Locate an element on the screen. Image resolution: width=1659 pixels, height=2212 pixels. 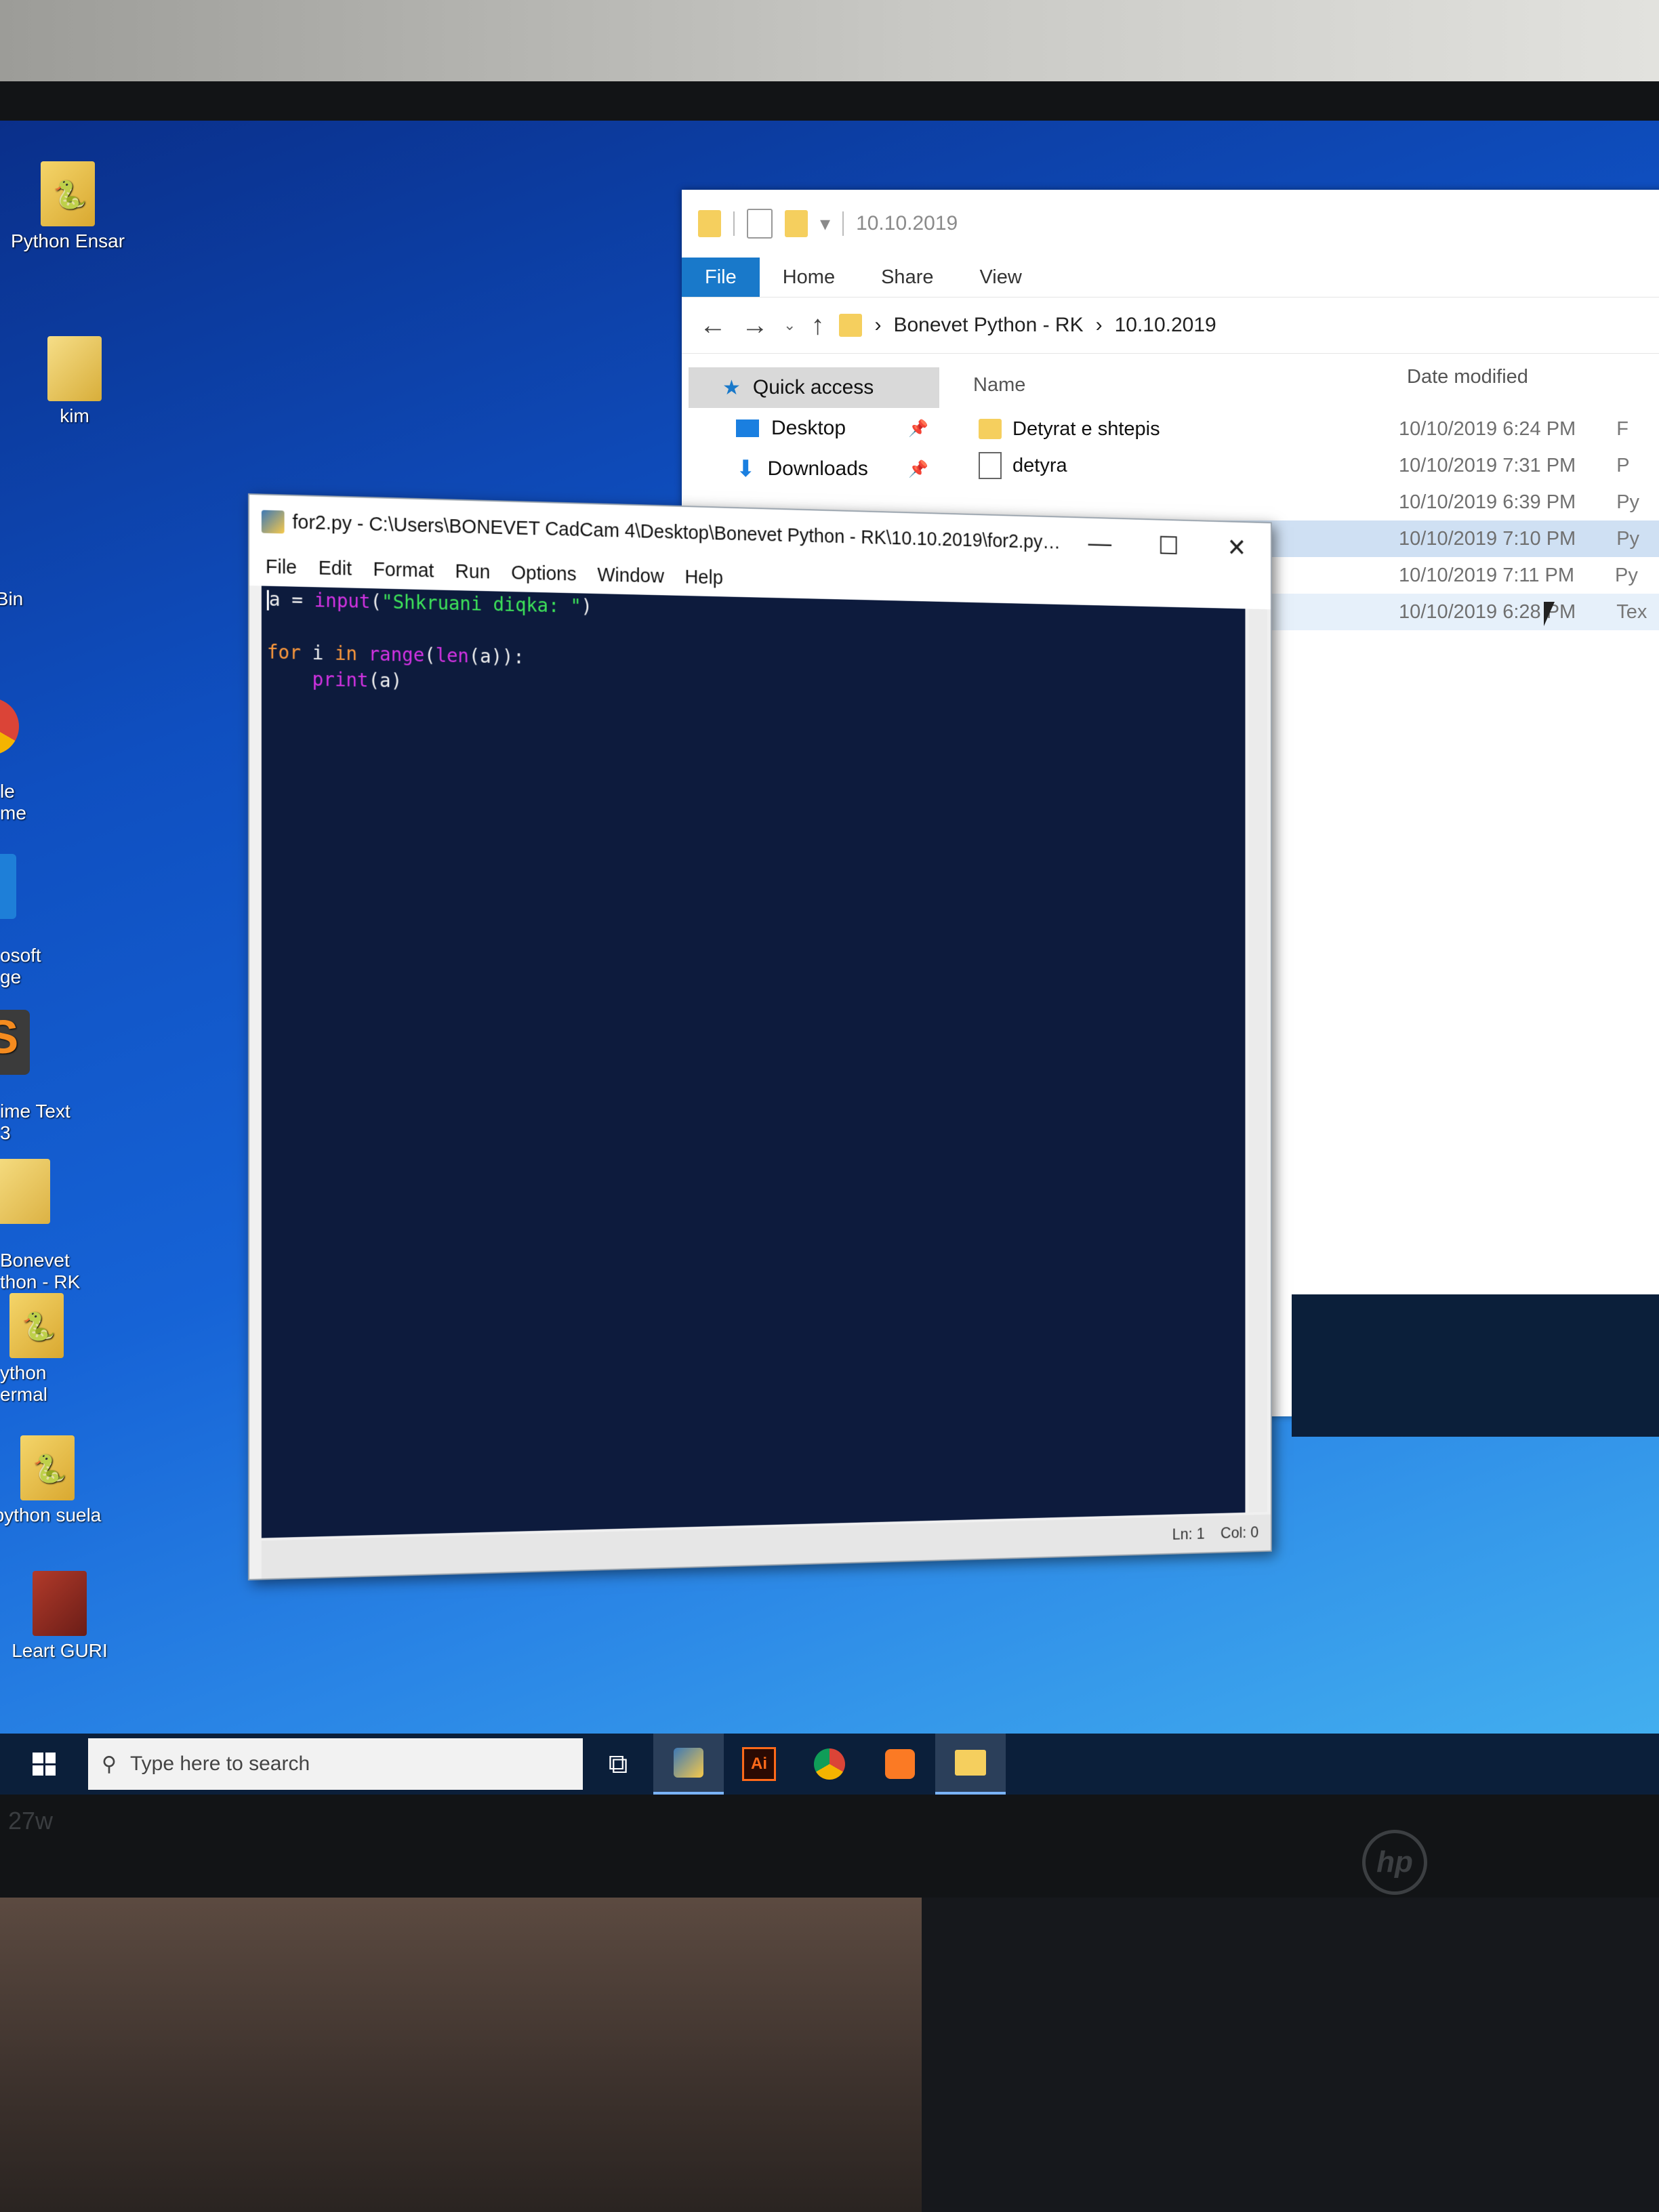
up-arrow-icon: ↑ is located at coordinates (817, 325).